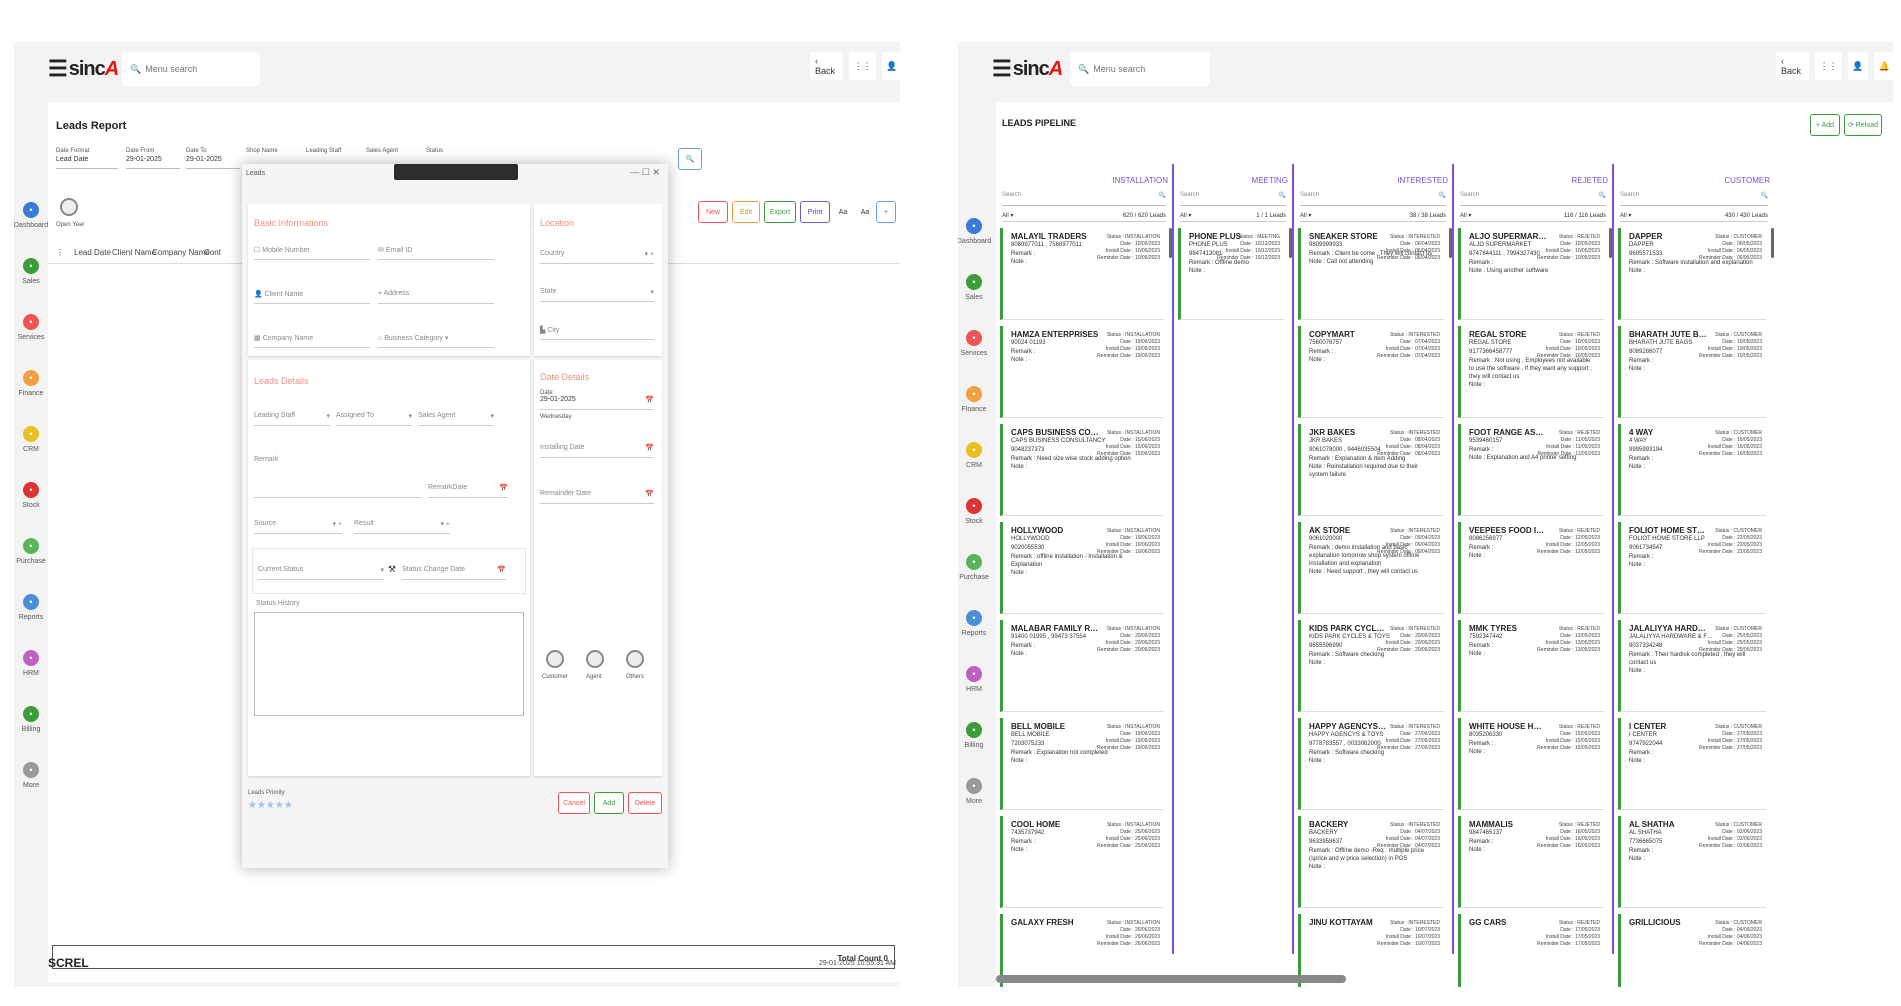 Image resolution: width=1901 pixels, height=1006 pixels. What do you see at coordinates (321, 573) in the screenshot?
I see `current-status-field: Current Status ▾` at bounding box center [321, 573].